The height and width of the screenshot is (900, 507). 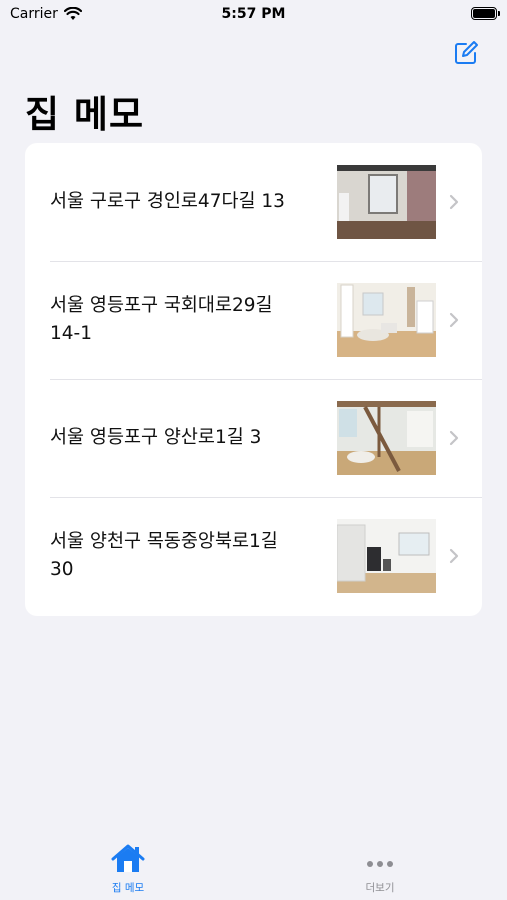 I want to click on list-item: 서울 영등포구 국회대로29길 14-1, so click(x=253, y=320).